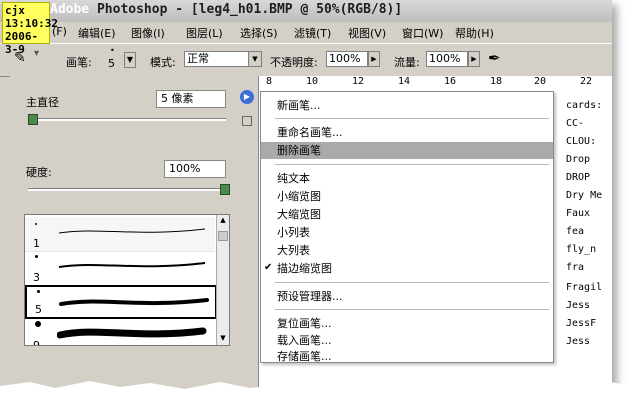 The image size is (632, 406). Describe the element at coordinates (222, 280) in the screenshot. I see `brush-list-scrollbar: ▲ ▼` at that location.